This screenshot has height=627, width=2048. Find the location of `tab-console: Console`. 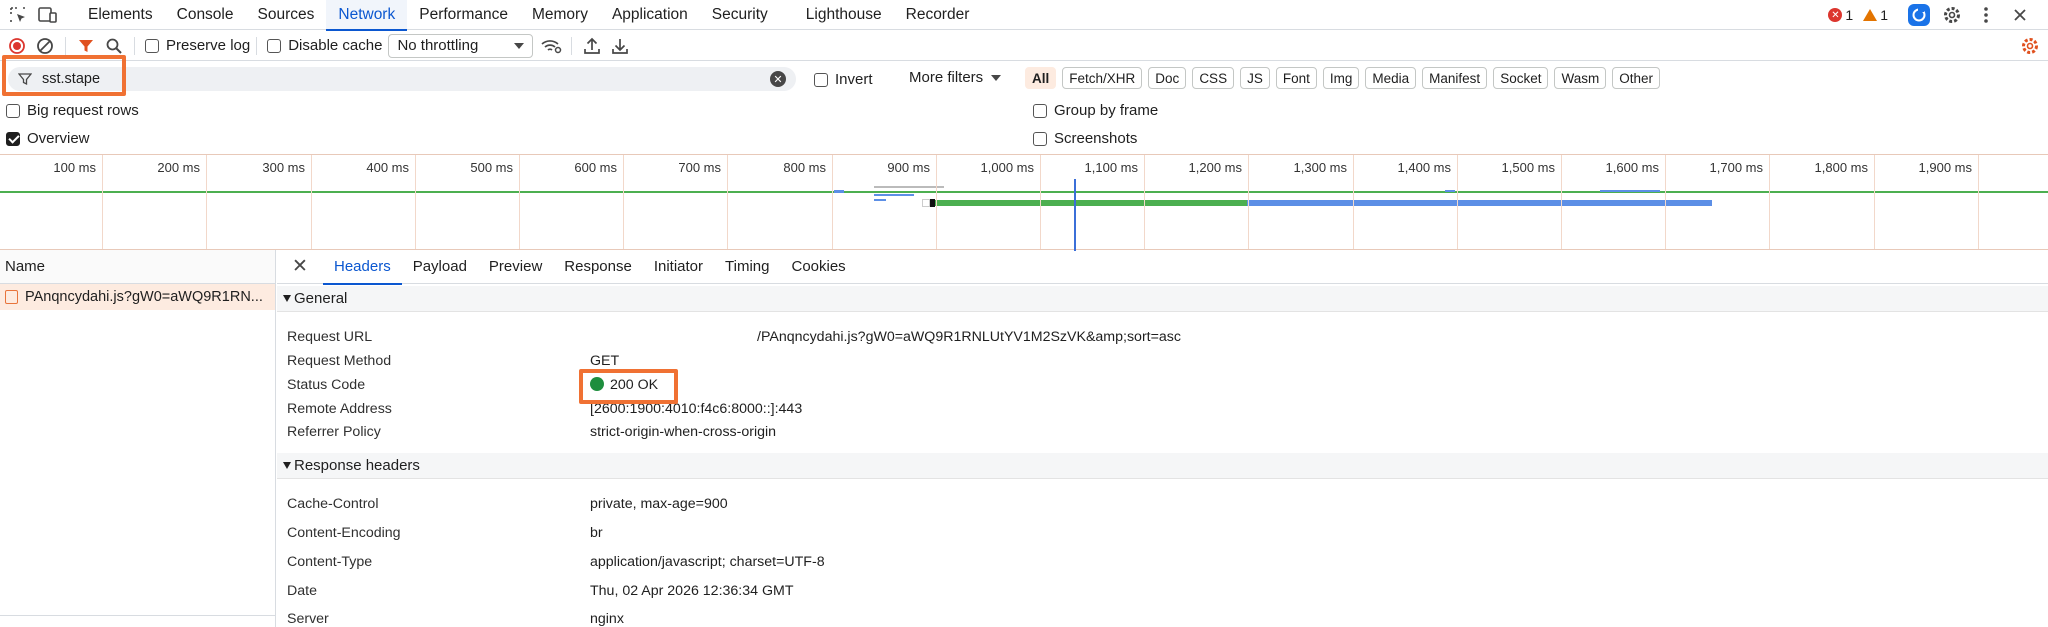

tab-console: Console is located at coordinates (205, 15).